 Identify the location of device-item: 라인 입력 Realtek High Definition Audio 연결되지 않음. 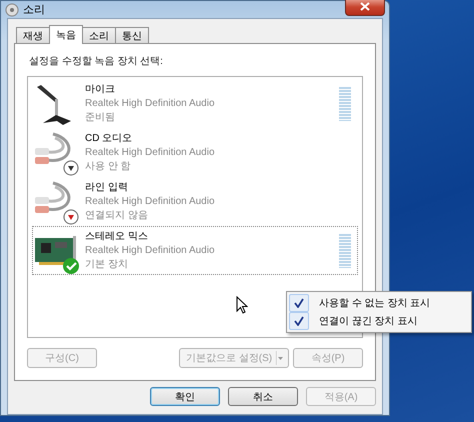
(195, 201).